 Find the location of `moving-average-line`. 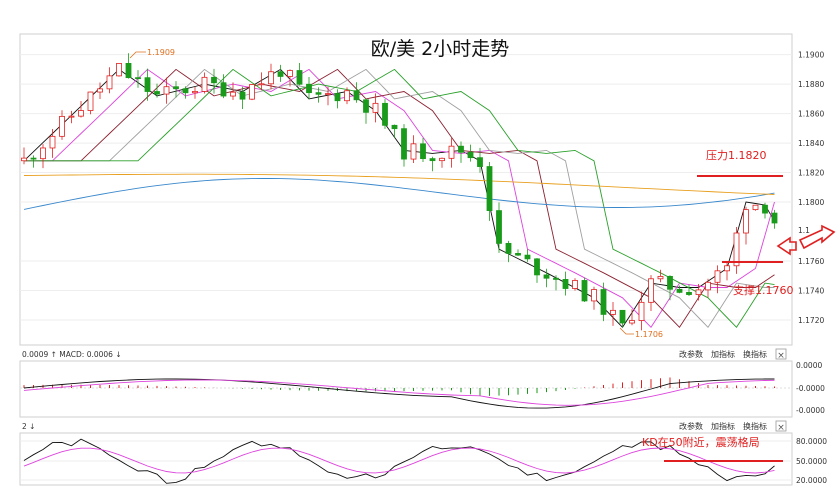

moving-average-line is located at coordinates (399, 184).